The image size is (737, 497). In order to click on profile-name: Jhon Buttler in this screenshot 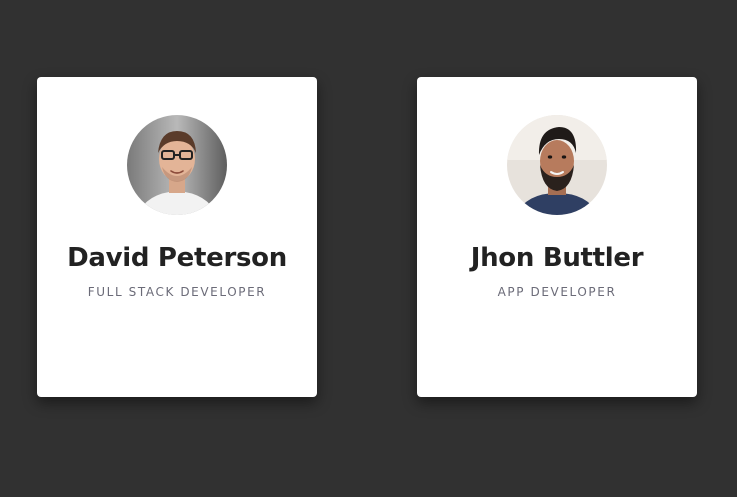, I will do `click(557, 258)`.